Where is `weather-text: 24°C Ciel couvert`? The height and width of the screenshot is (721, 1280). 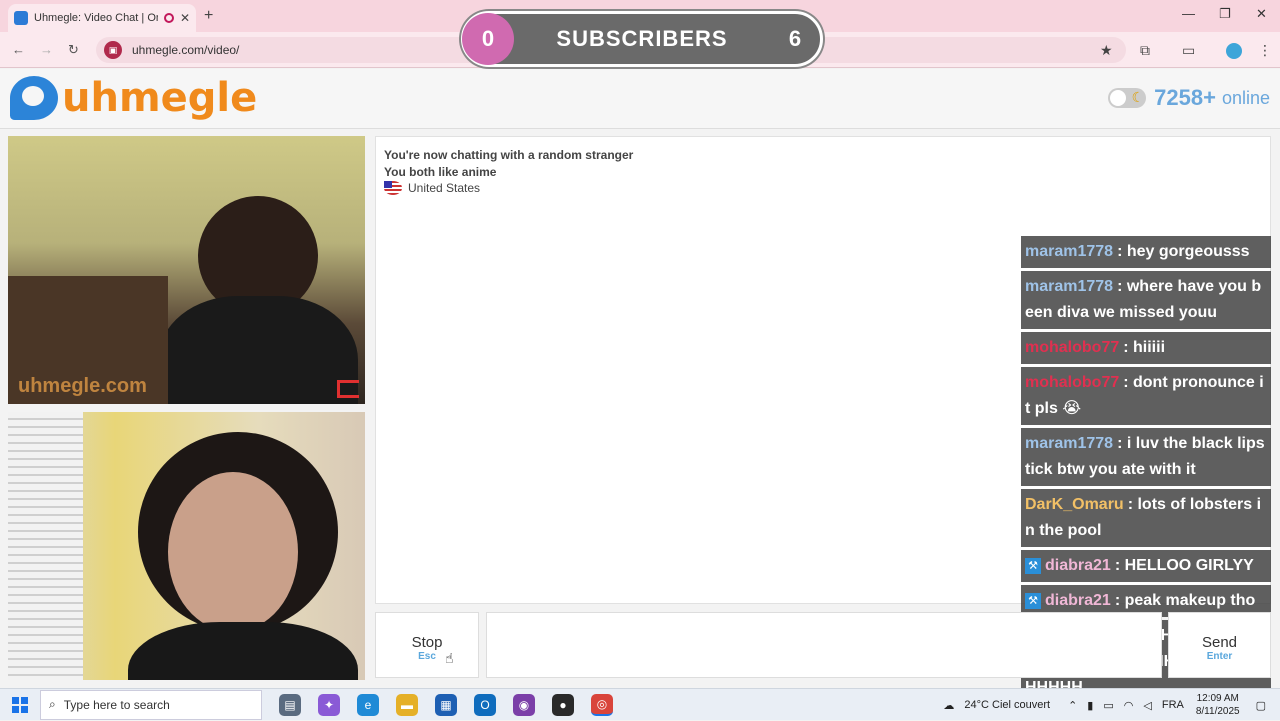 weather-text: 24°C Ciel couvert is located at coordinates (1007, 705).